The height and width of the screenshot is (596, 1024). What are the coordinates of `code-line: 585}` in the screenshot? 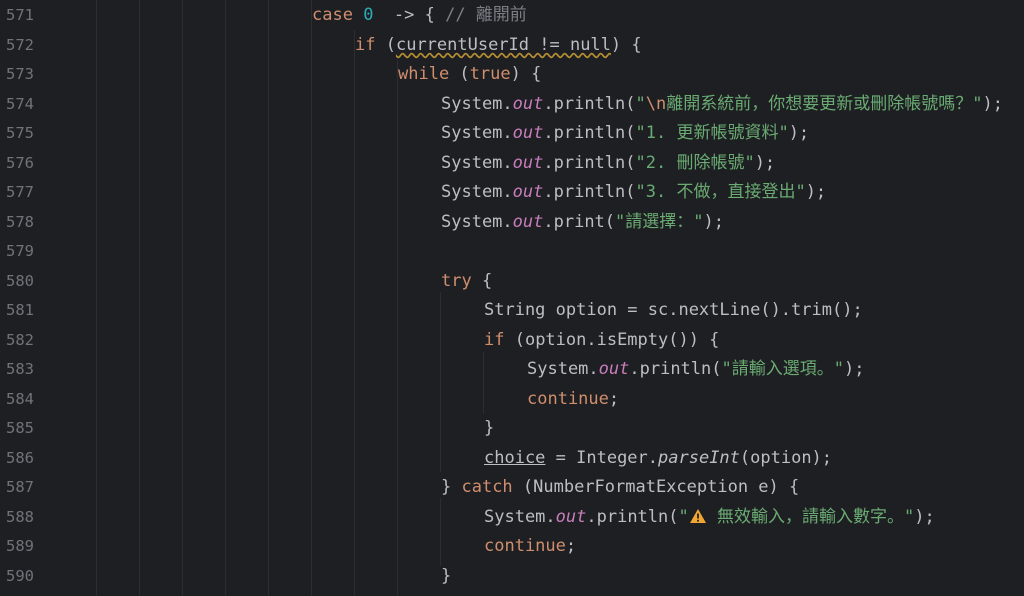 It's located at (512, 429).